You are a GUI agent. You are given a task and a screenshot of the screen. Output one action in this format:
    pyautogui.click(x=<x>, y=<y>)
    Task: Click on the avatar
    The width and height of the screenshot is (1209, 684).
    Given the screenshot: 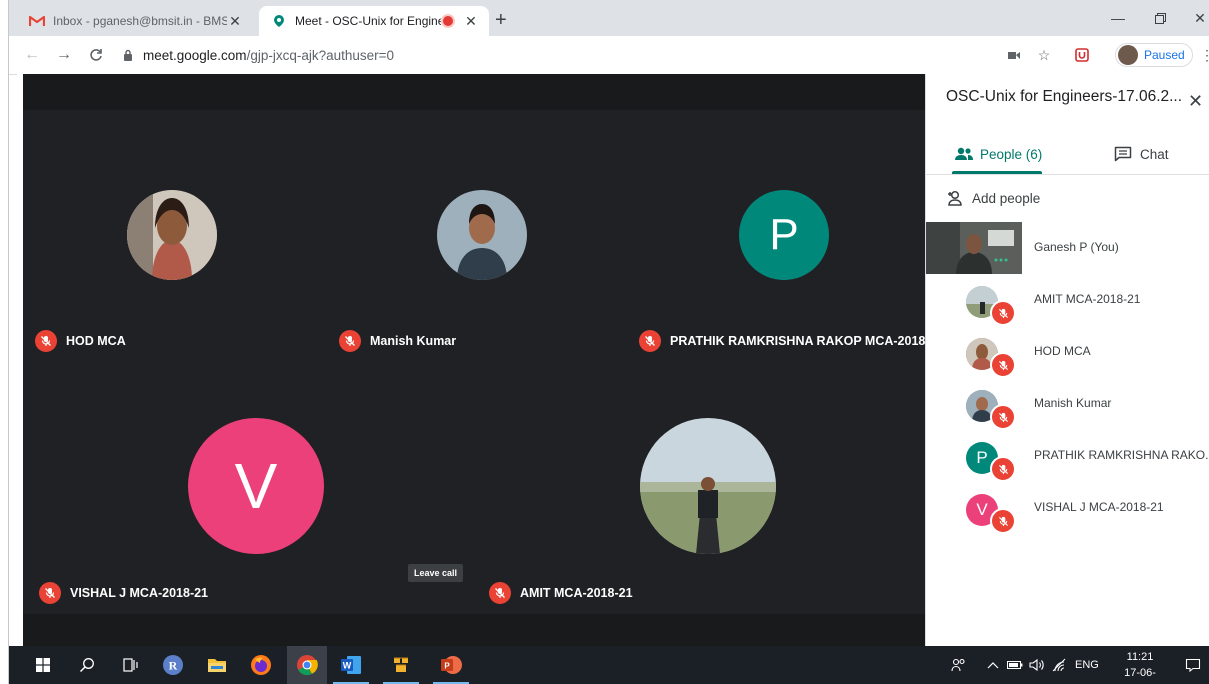 What is the action you would take?
    pyautogui.click(x=1128, y=55)
    